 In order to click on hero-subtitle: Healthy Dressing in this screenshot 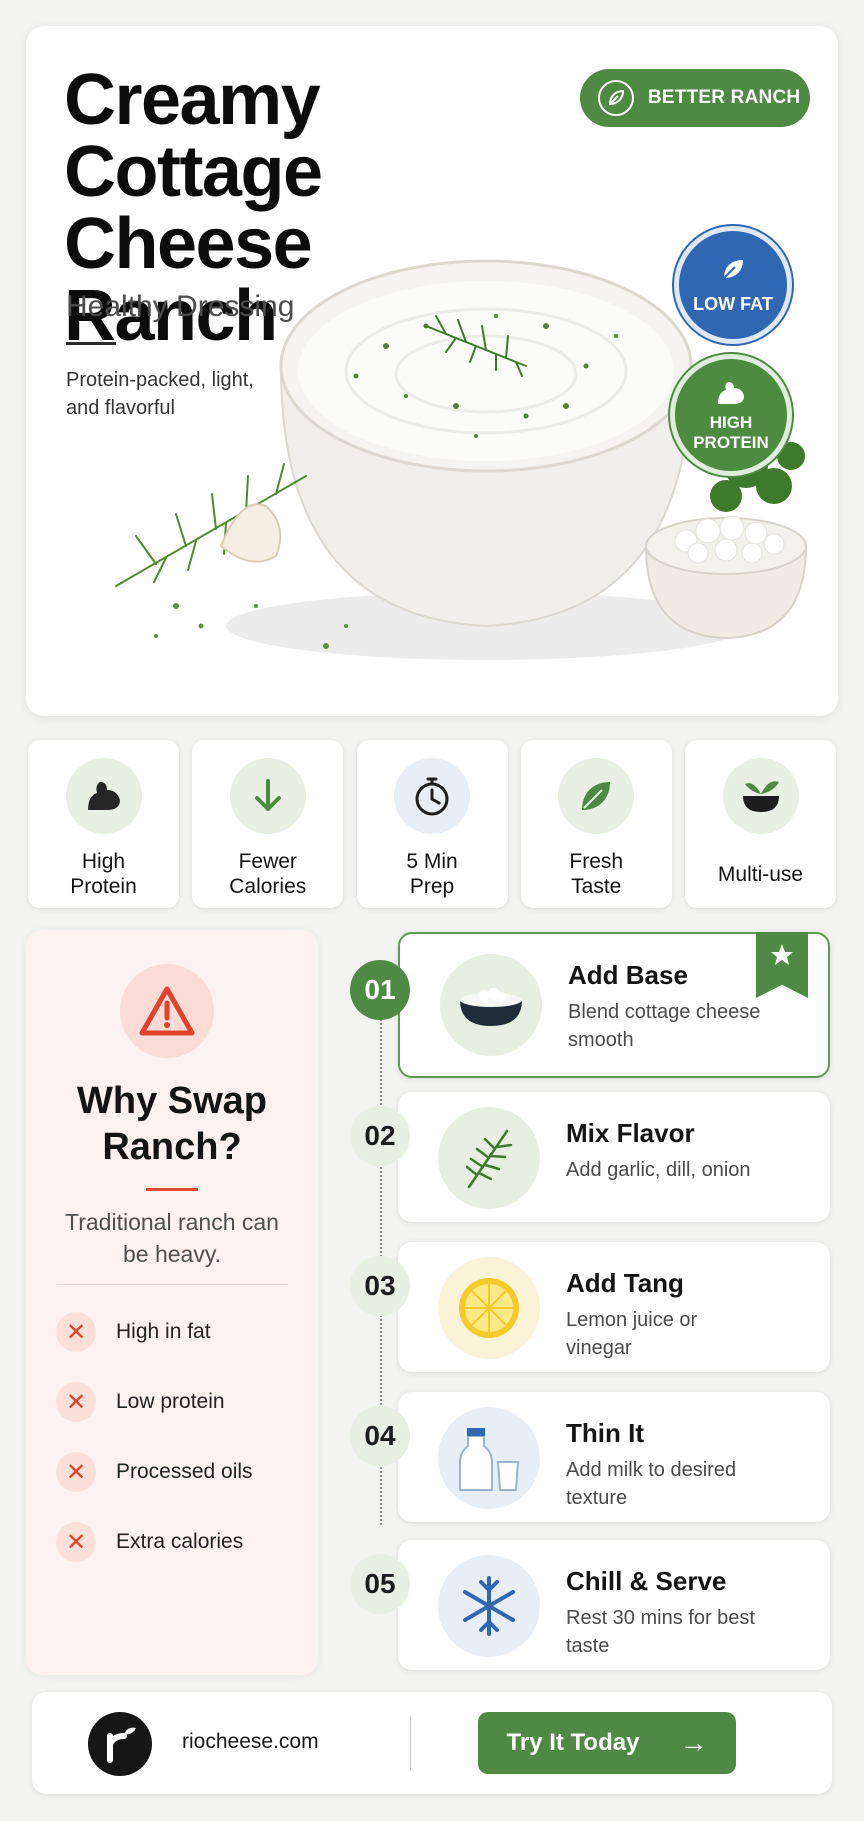, I will do `click(180, 306)`.